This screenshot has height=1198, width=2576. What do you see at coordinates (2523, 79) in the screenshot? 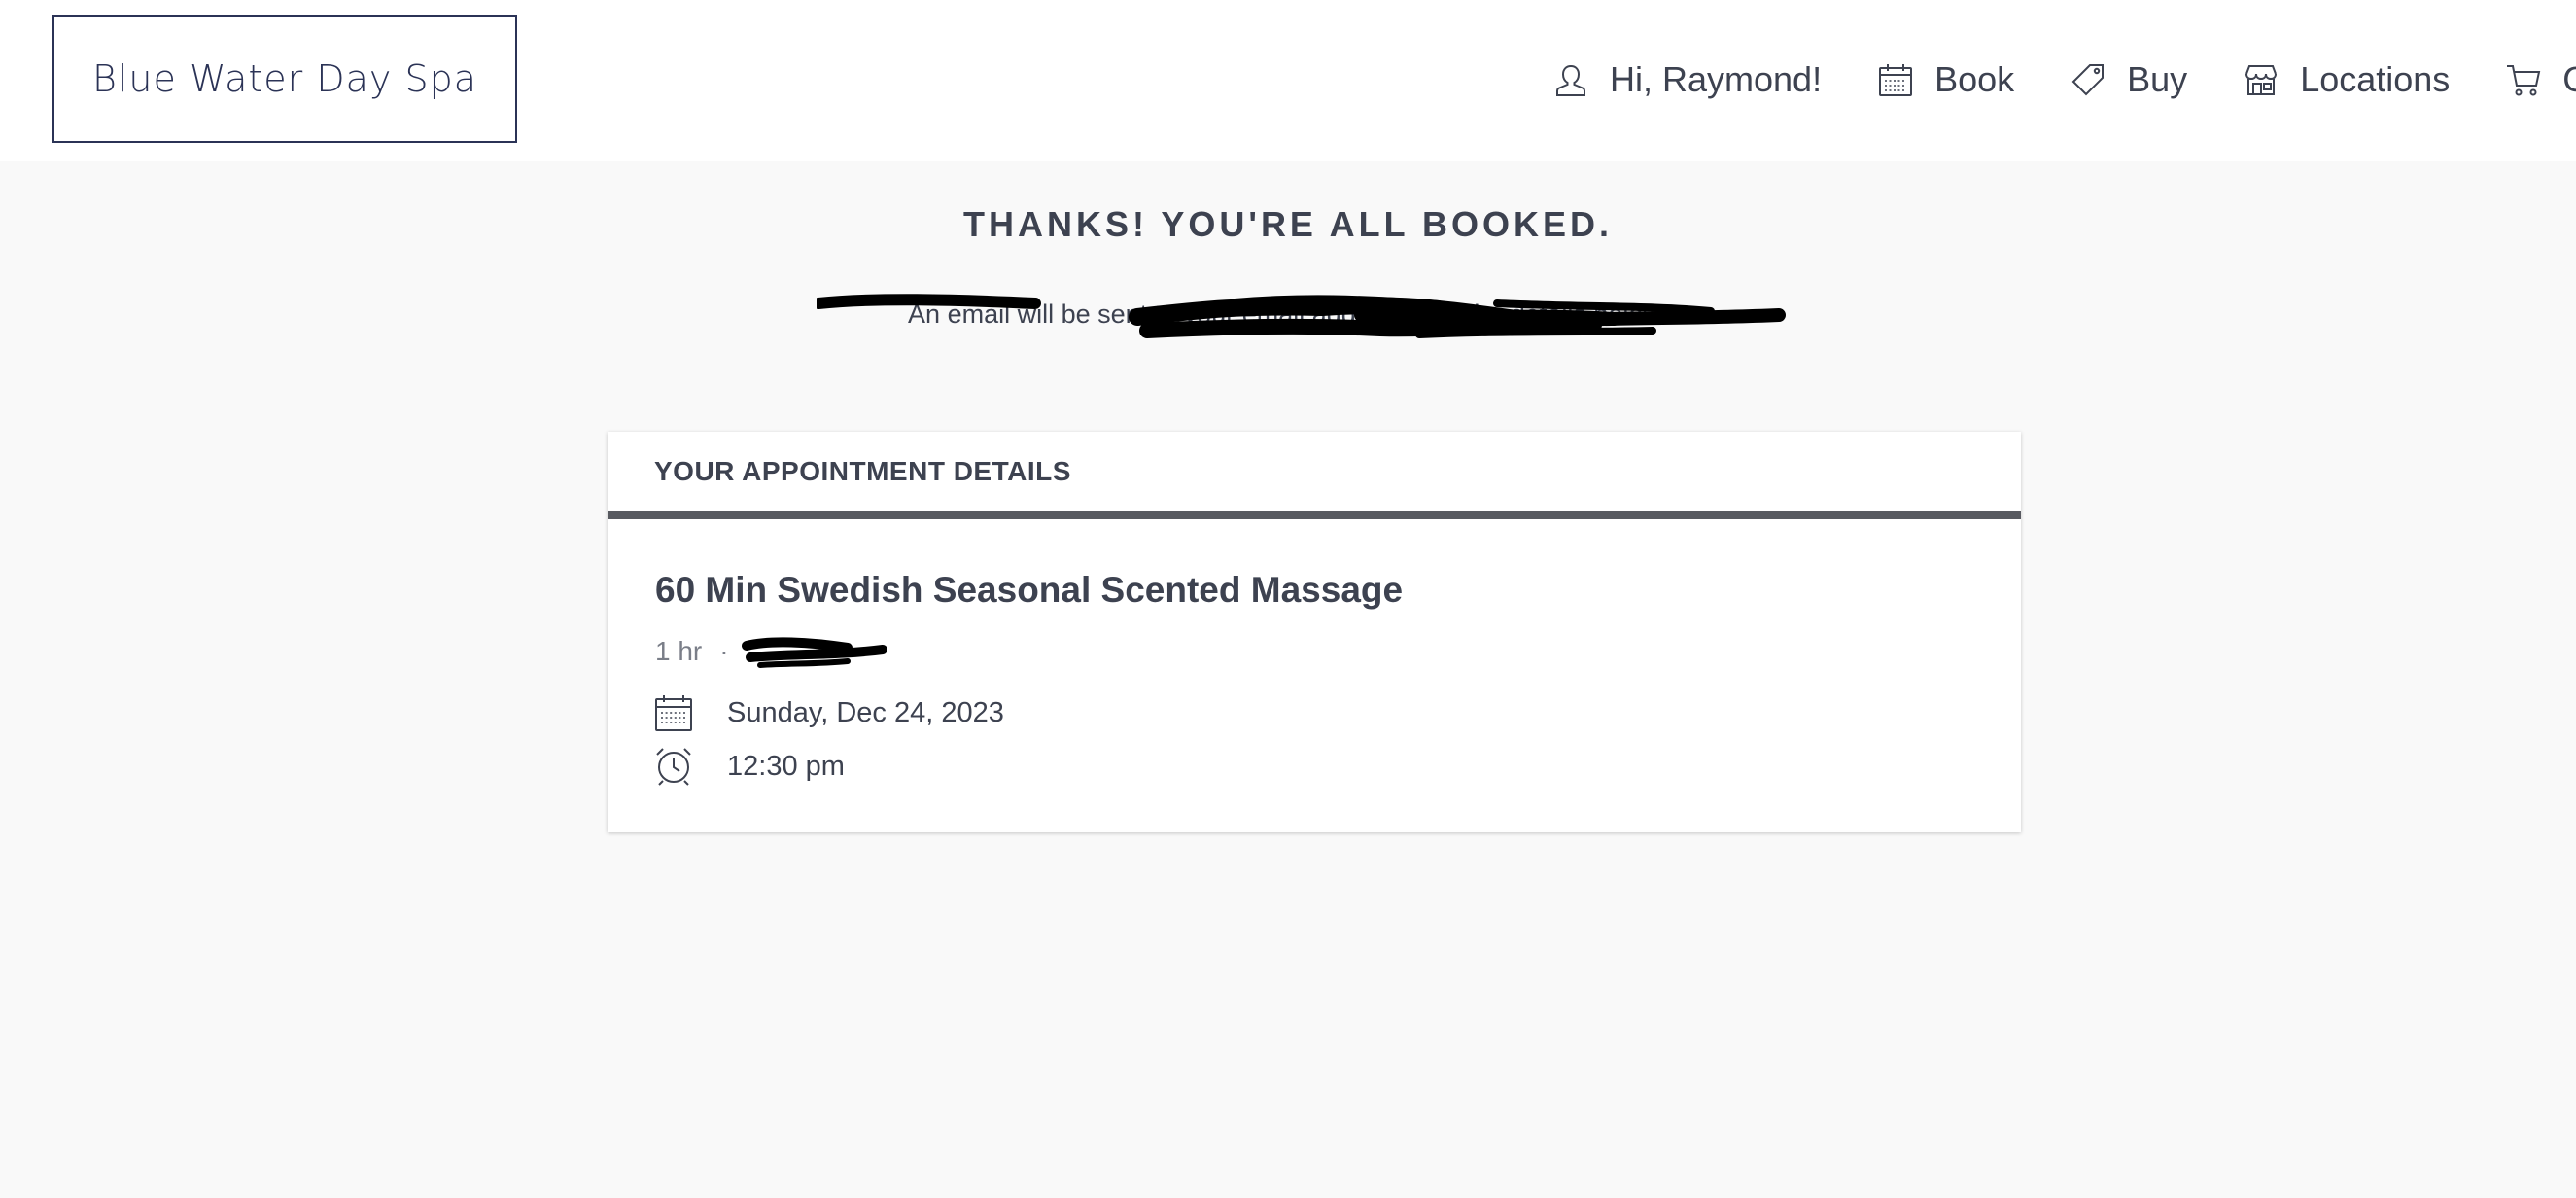
I see `cart-icon` at bounding box center [2523, 79].